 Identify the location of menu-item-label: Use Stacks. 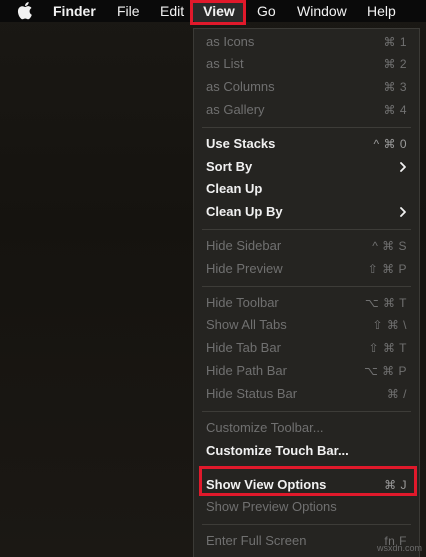
(241, 143).